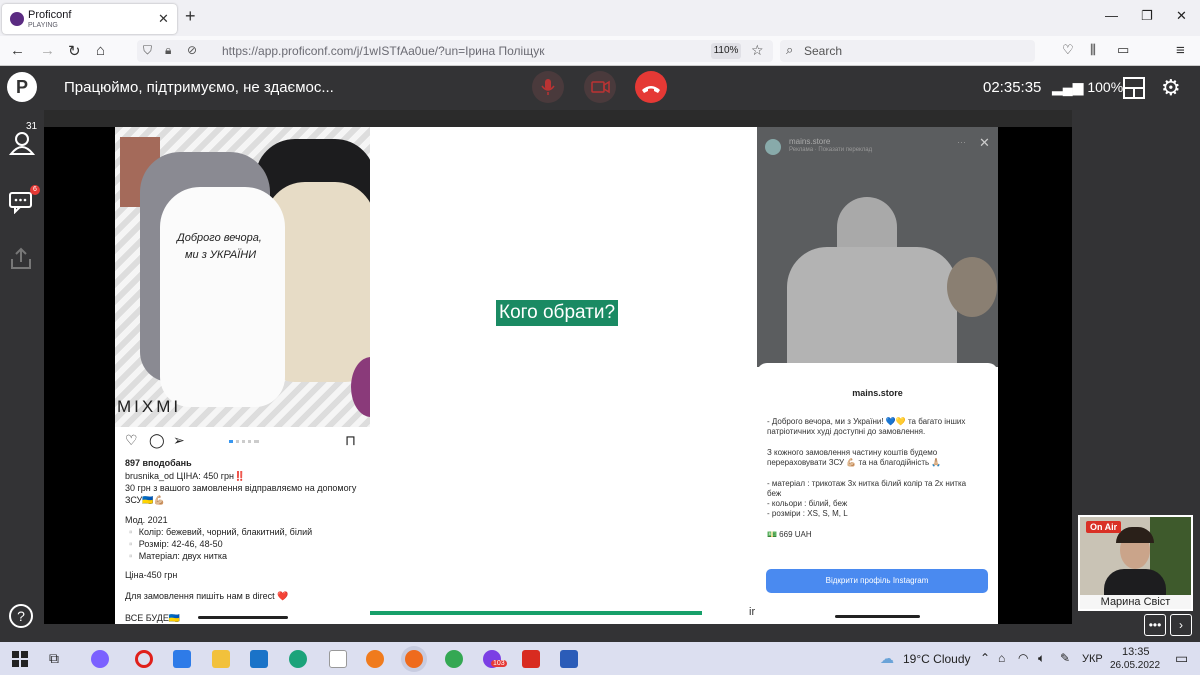  I want to click on camera-toggle-button, so click(600, 87).